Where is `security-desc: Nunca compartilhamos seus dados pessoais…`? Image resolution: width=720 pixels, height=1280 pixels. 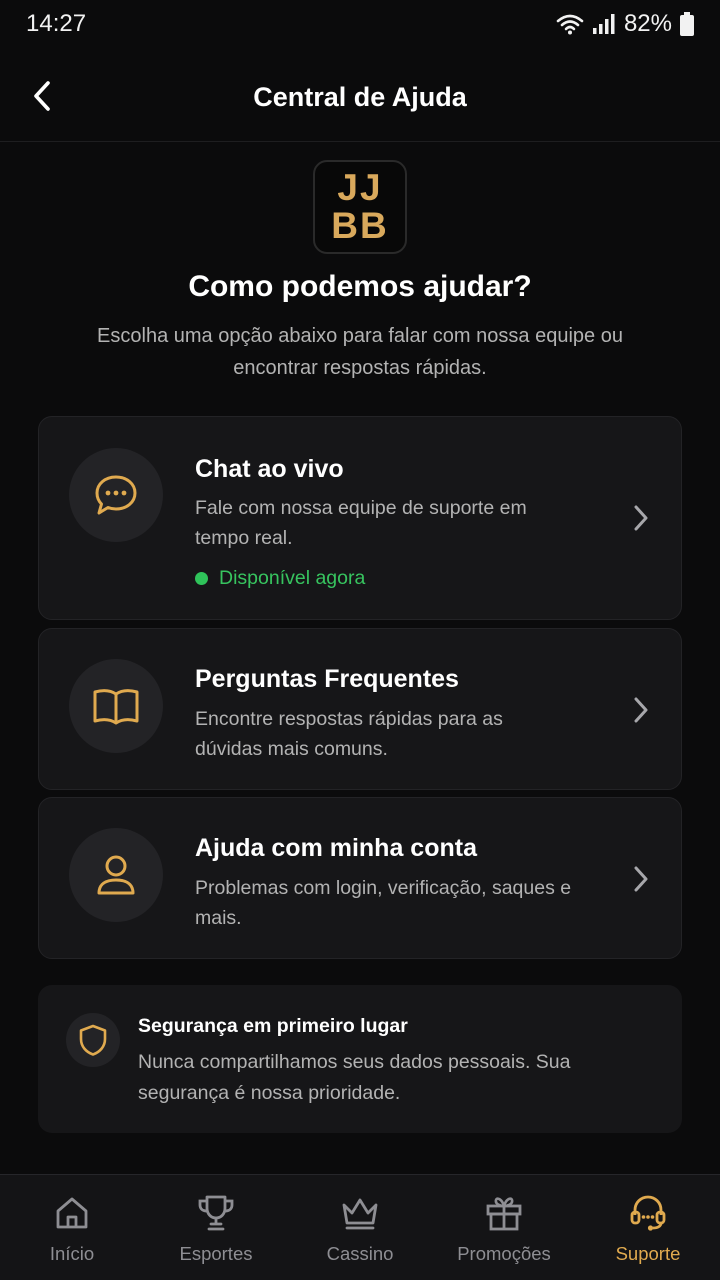
security-desc: Nunca compartilhamos seus dados pessoais… is located at coordinates (354, 1077).